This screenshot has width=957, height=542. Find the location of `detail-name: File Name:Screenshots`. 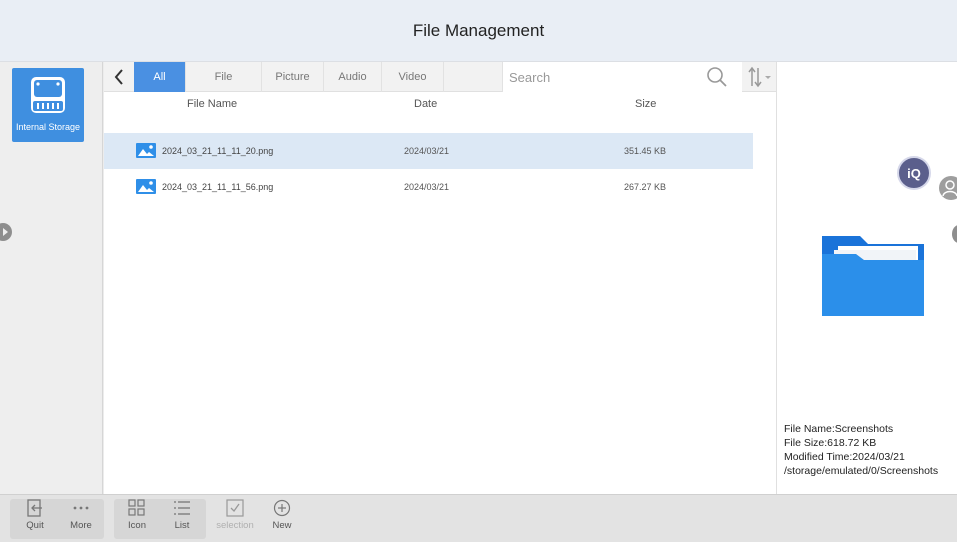

detail-name: File Name:Screenshots is located at coordinates (839, 429).